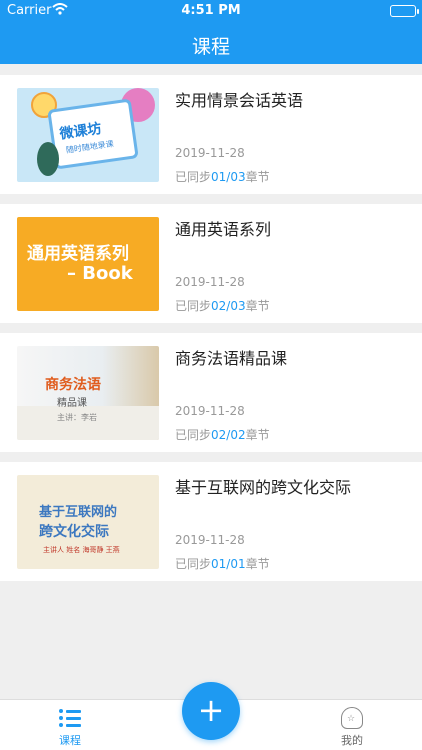  I want to click on sync-status: 已同步02/02章节, so click(222, 435).